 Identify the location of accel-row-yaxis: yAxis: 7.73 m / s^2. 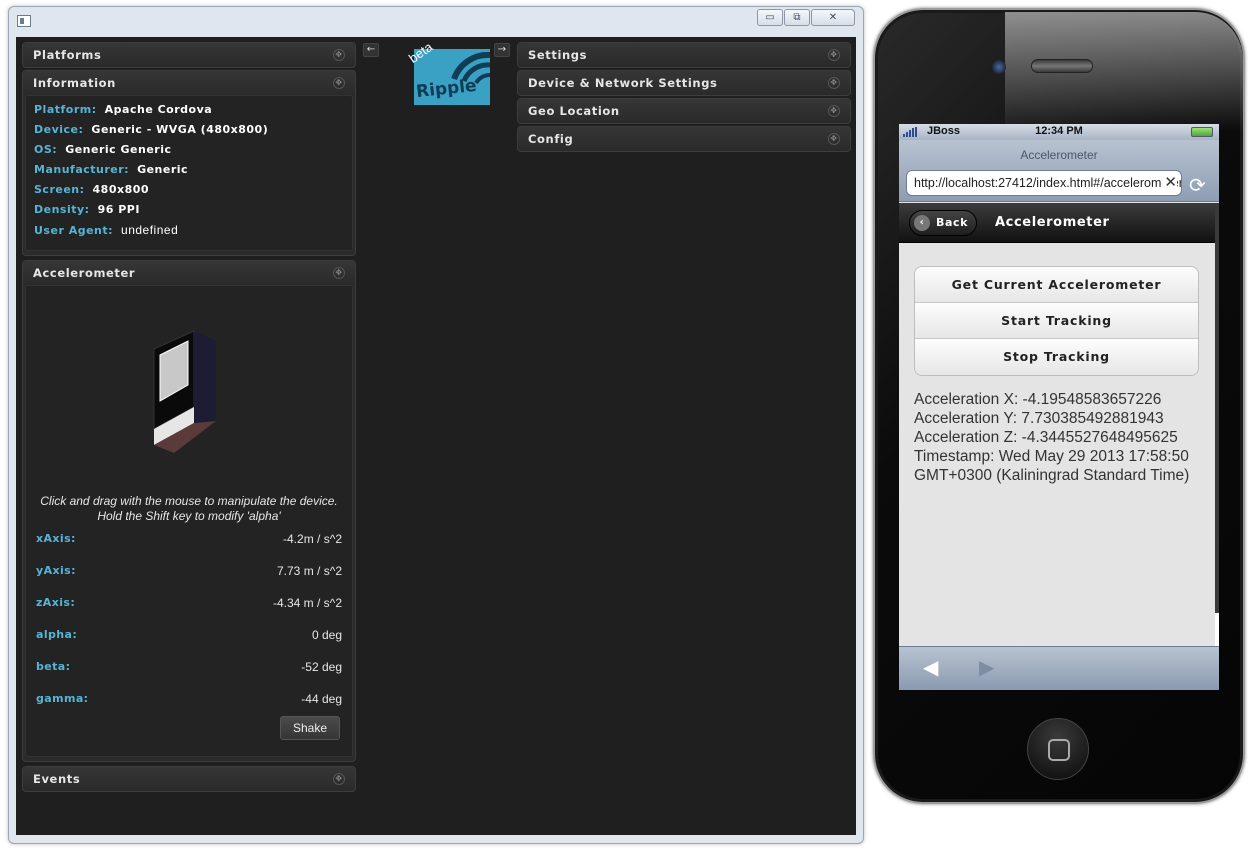
(189, 572).